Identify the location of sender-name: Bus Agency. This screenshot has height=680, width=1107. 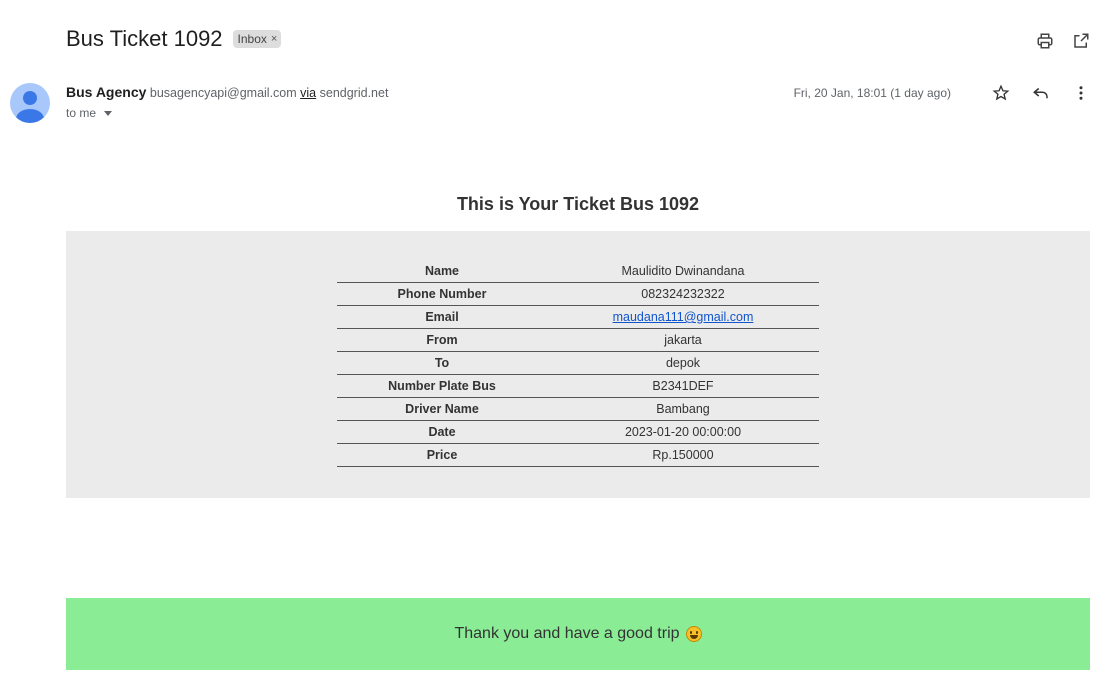
(106, 92).